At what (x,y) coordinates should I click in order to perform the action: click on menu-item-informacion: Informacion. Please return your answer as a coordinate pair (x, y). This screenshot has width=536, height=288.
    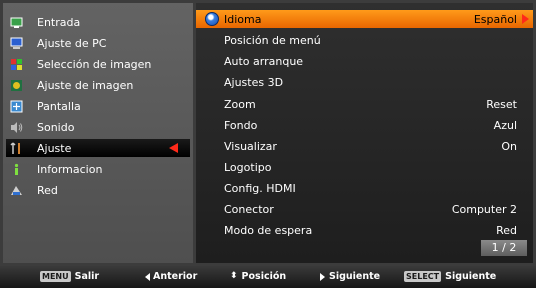
    Looking at the image, I should click on (98, 169).